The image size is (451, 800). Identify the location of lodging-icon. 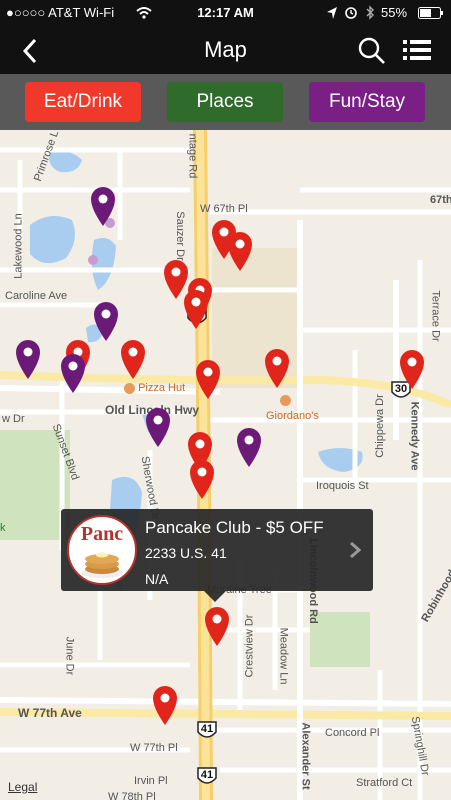
(93, 260).